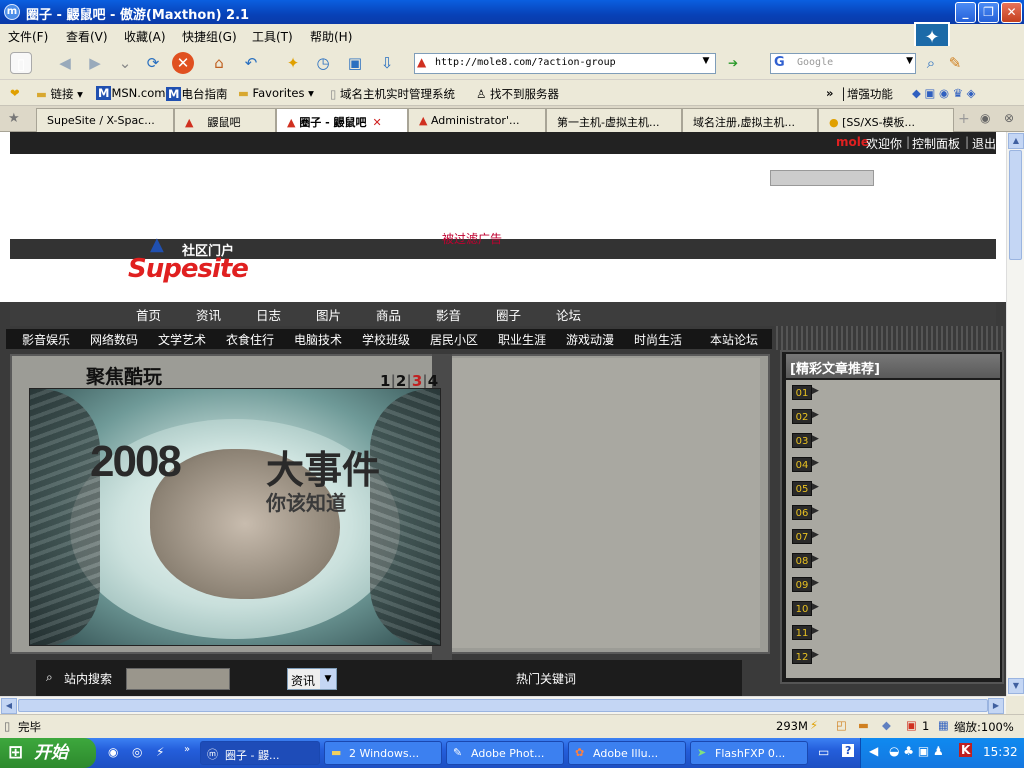 The width and height of the screenshot is (1024, 768). Describe the element at coordinates (15, 93) in the screenshot. I see `heart-icon: ❤` at that location.